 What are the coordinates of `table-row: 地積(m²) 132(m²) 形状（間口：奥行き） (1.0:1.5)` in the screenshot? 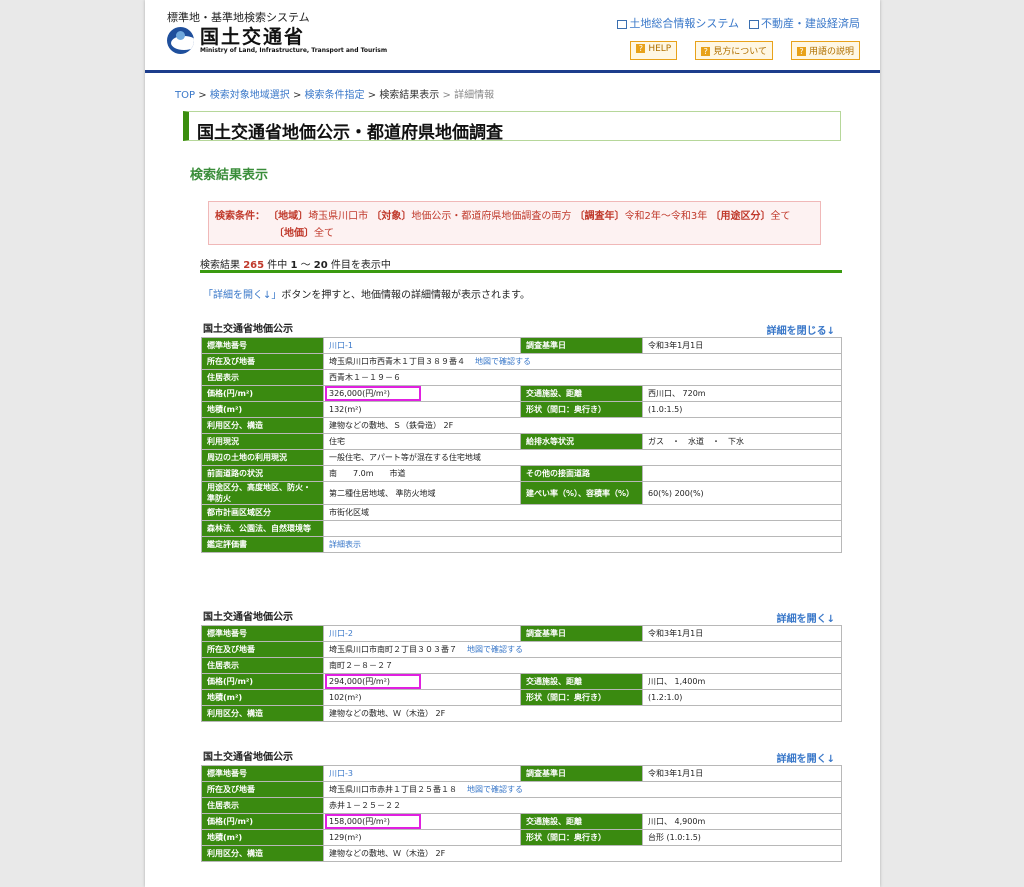 It's located at (521, 409).